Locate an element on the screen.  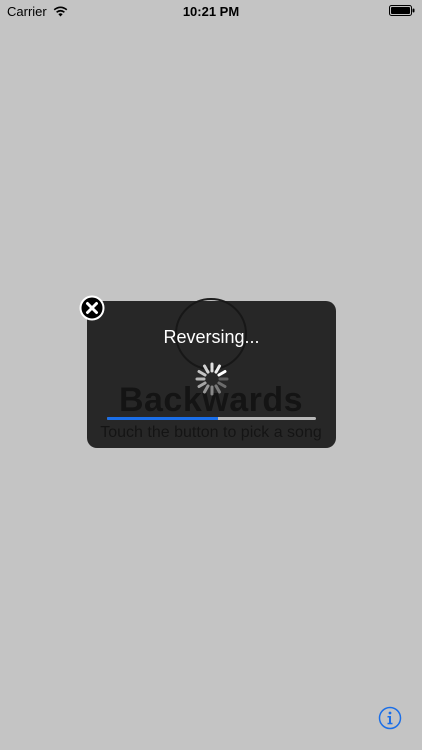
progress-bar is located at coordinates (211, 418).